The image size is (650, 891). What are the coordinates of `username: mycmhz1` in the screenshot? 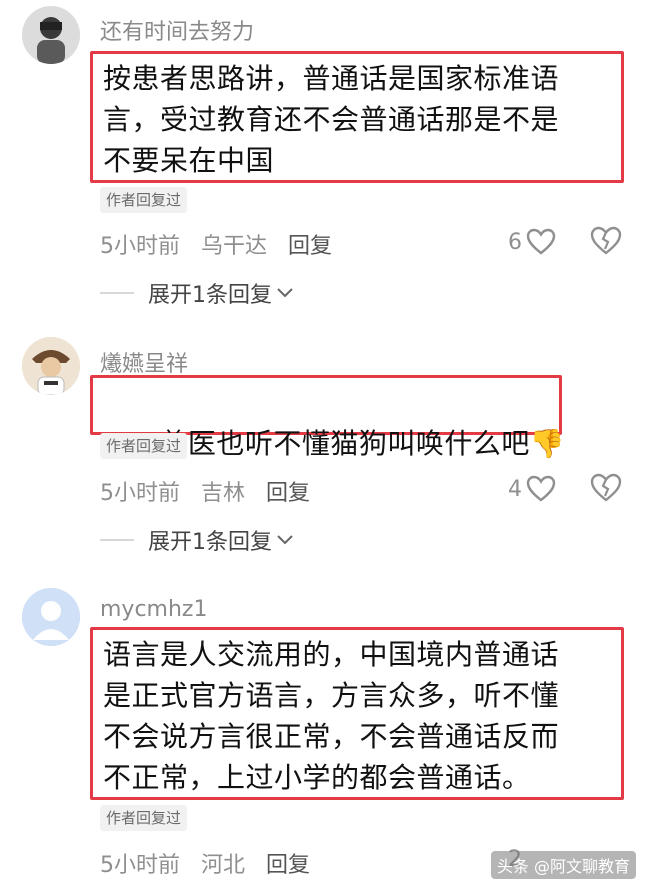 It's located at (153, 609).